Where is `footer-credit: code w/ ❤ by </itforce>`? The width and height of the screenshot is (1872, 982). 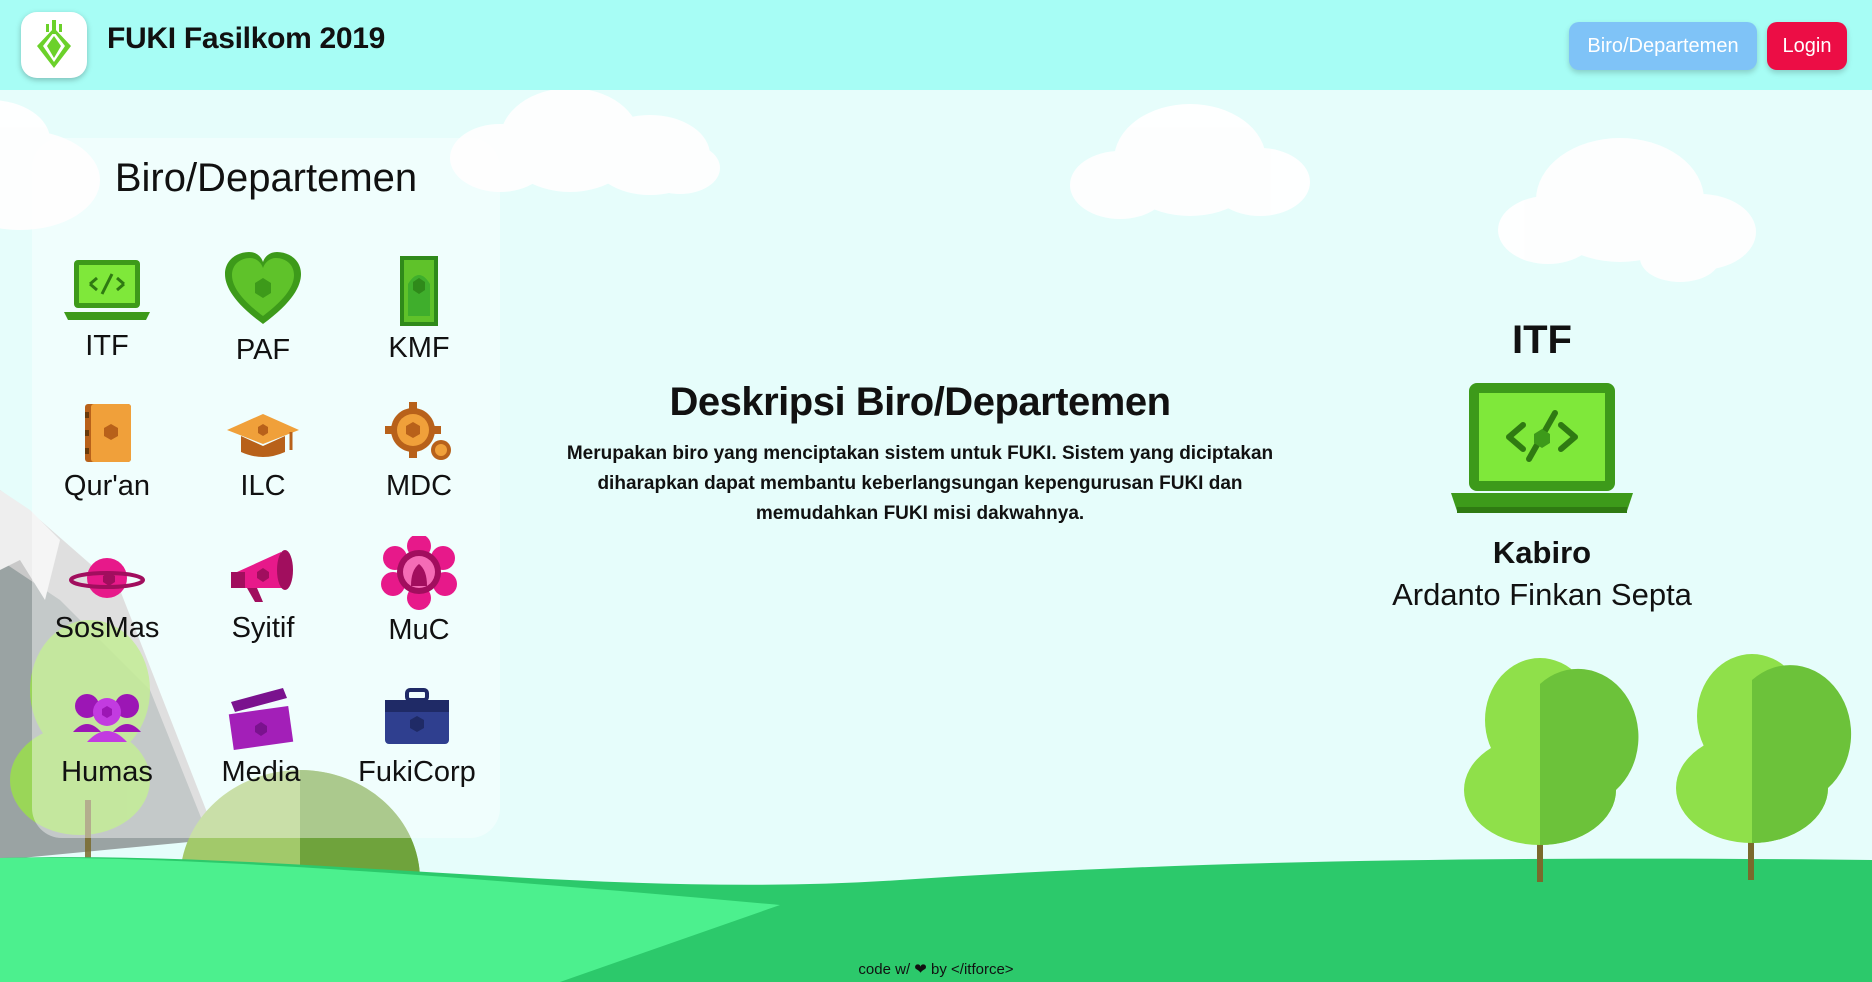 footer-credit: code w/ ❤ by </itforce> is located at coordinates (936, 969).